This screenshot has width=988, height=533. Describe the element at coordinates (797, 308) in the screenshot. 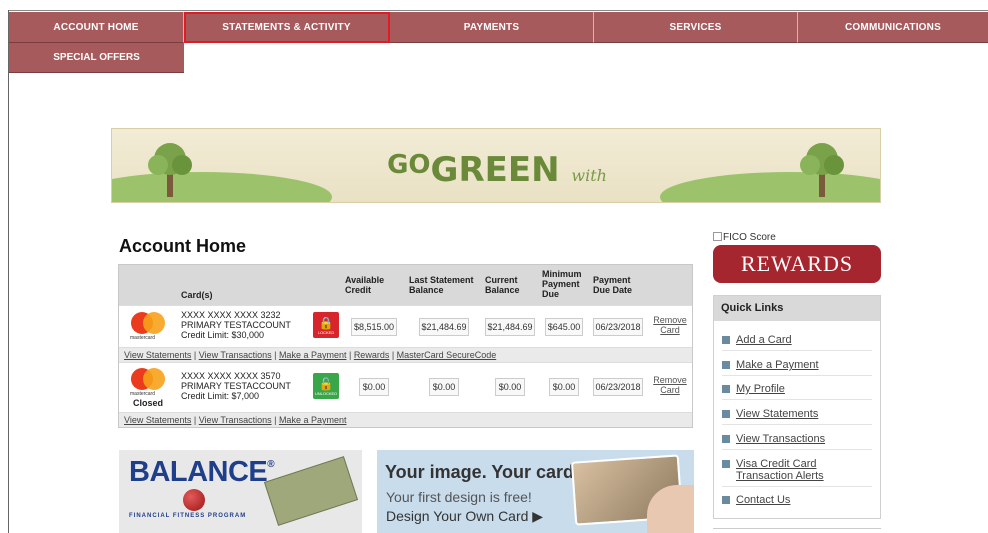

I see `quick-links-title: Quick Links` at that location.